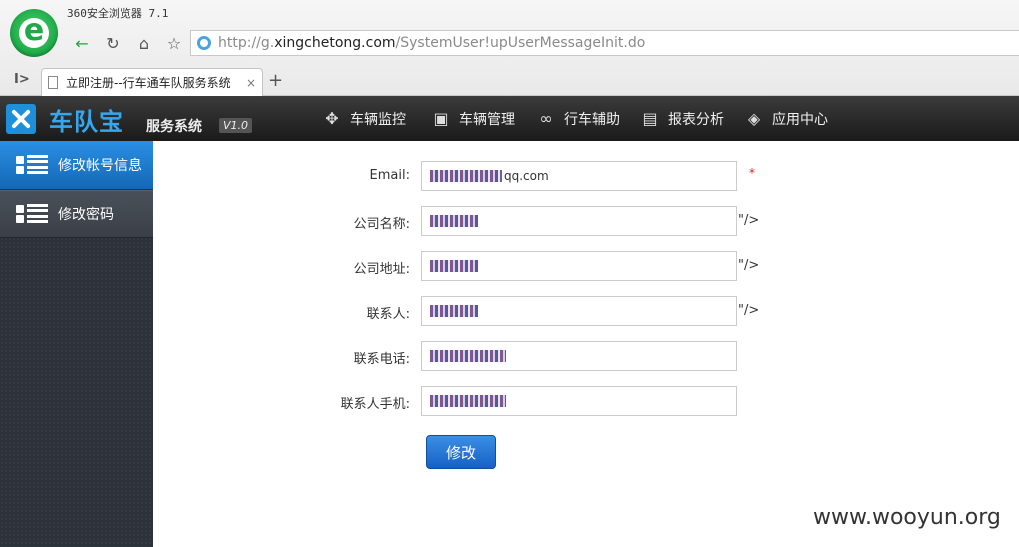  I want to click on phone-field, so click(579, 356).